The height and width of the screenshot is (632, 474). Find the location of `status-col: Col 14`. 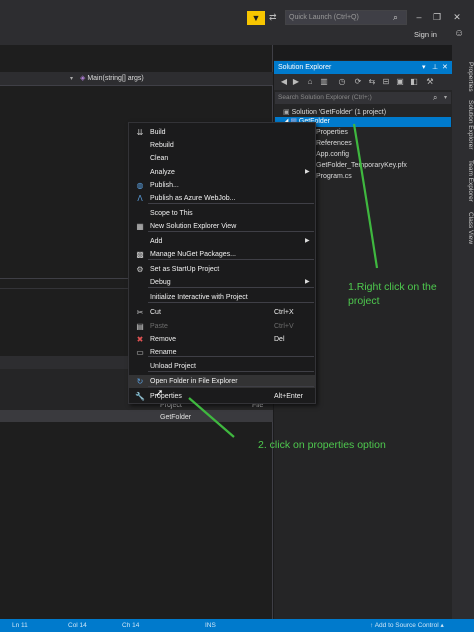

status-col: Col 14 is located at coordinates (77, 625).